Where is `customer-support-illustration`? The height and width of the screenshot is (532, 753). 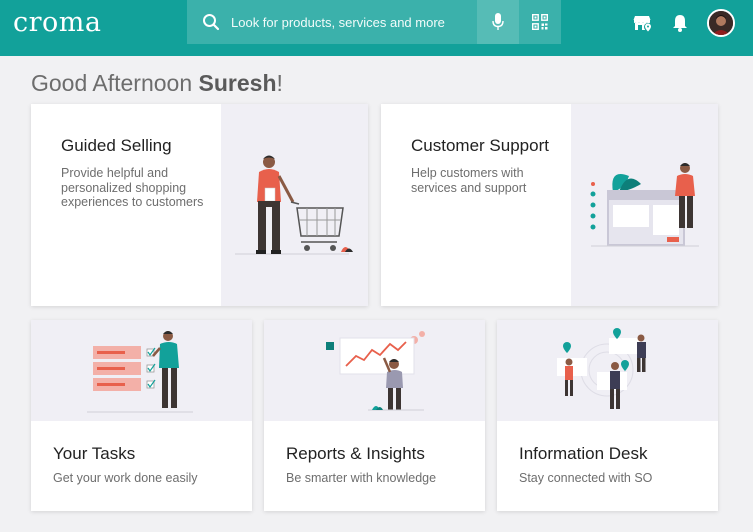
customer-support-illustration is located at coordinates (644, 205).